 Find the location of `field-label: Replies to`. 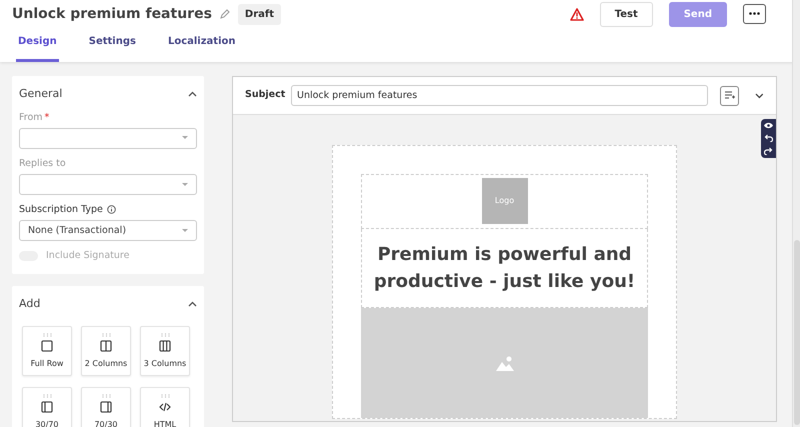

field-label: Replies to is located at coordinates (42, 163).